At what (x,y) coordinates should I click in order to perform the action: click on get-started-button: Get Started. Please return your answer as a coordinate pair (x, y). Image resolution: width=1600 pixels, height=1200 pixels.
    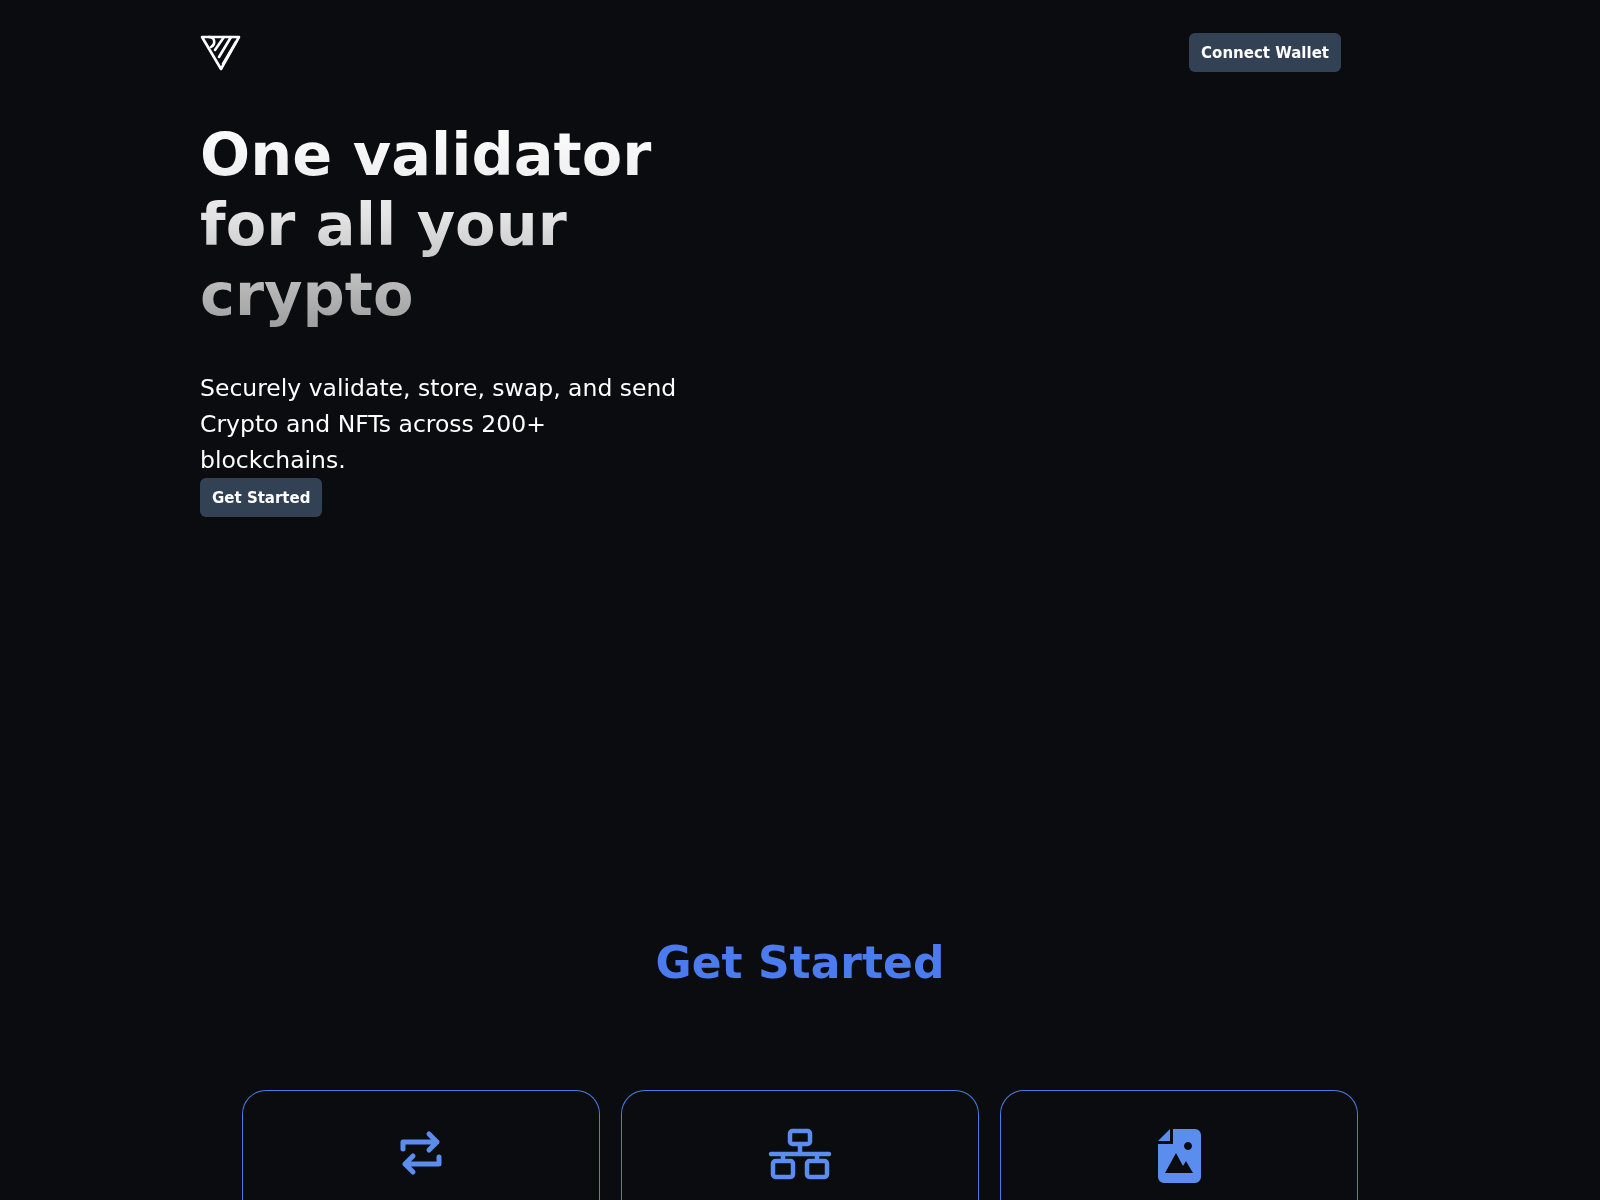
    Looking at the image, I should click on (261, 497).